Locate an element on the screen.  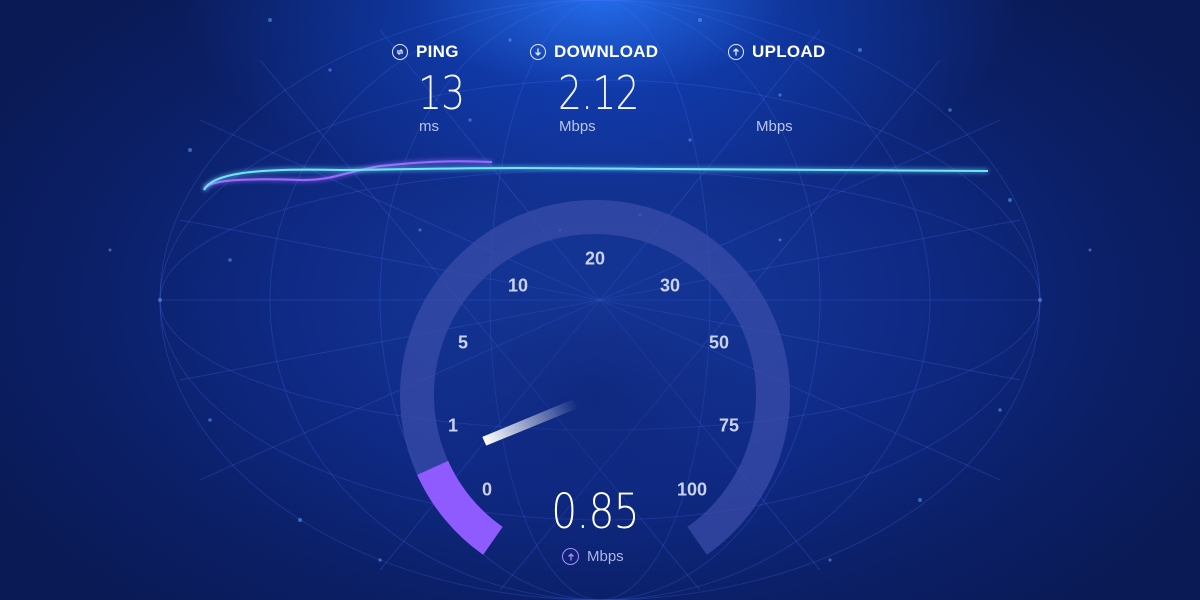
gauge-label-75: 75 is located at coordinates (729, 425).